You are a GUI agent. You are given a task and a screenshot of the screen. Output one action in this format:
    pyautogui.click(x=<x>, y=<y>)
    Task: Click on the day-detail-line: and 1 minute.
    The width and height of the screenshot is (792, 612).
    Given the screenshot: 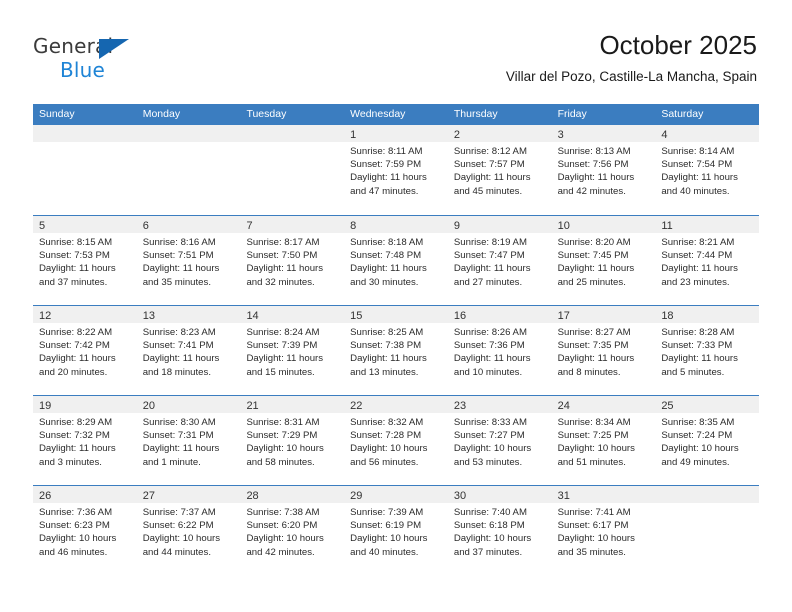 What is the action you would take?
    pyautogui.click(x=171, y=462)
    